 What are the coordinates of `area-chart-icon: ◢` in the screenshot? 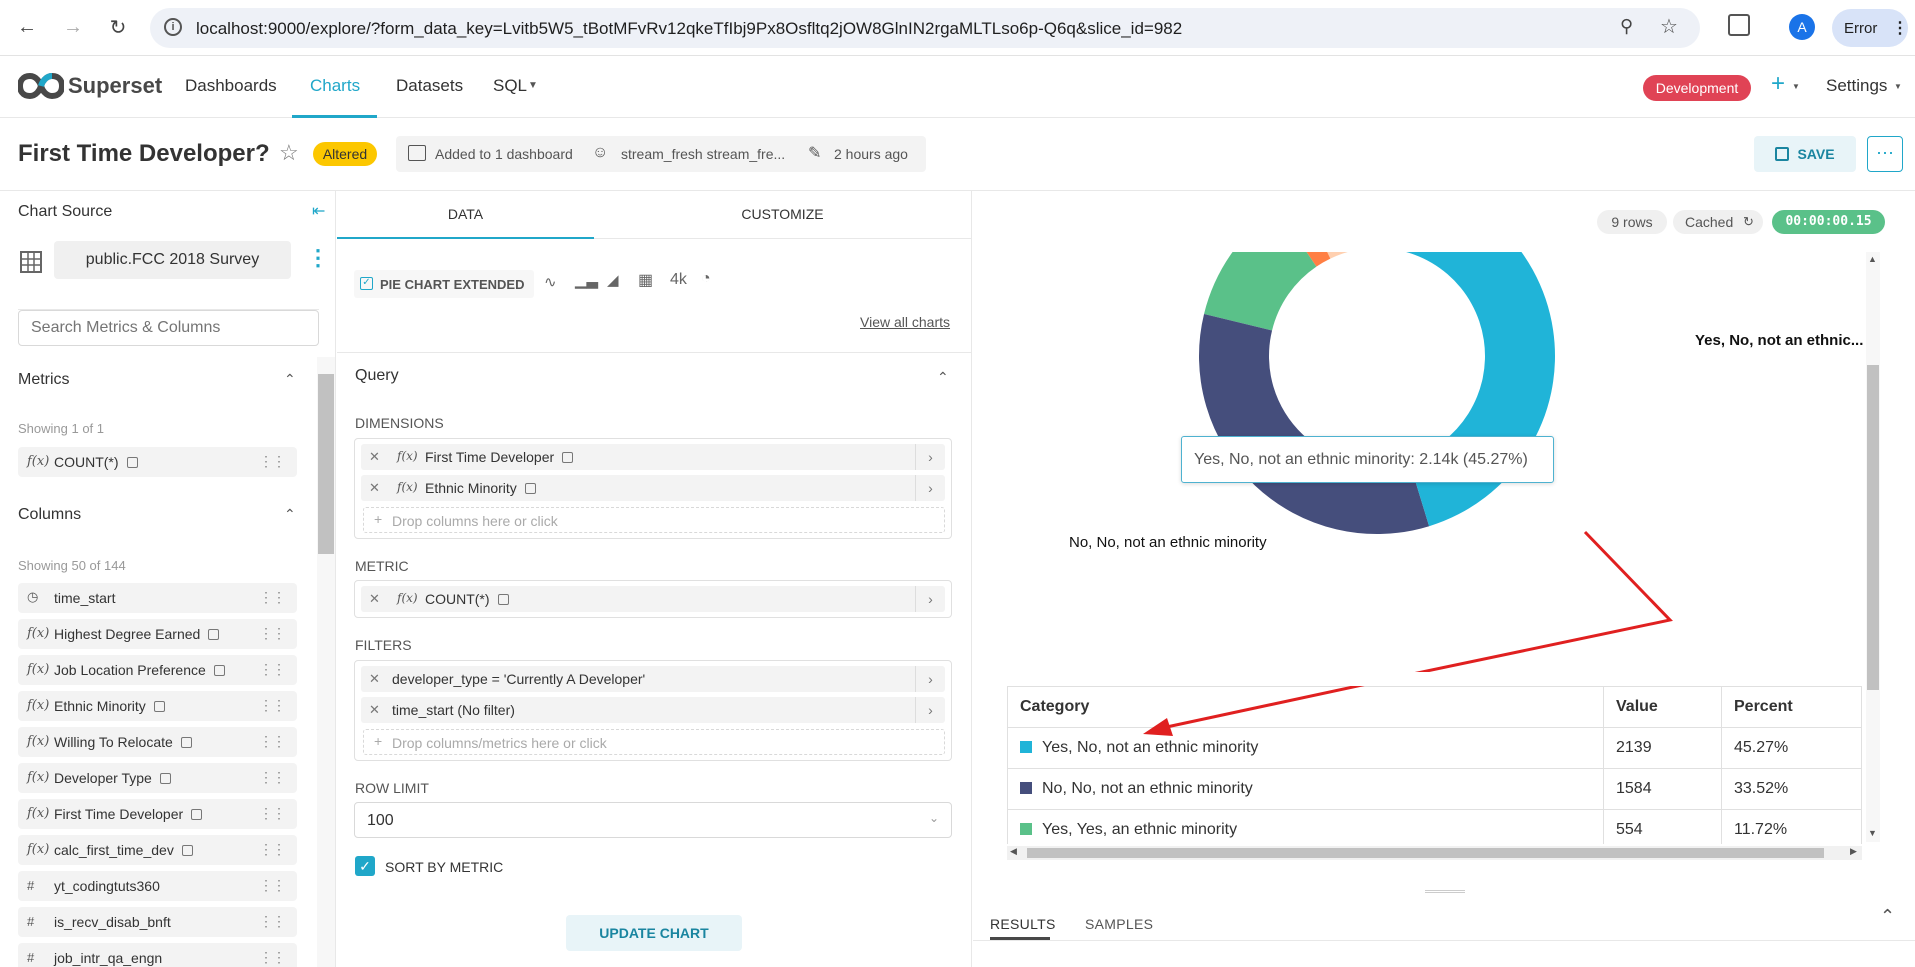 It's located at (613, 280).